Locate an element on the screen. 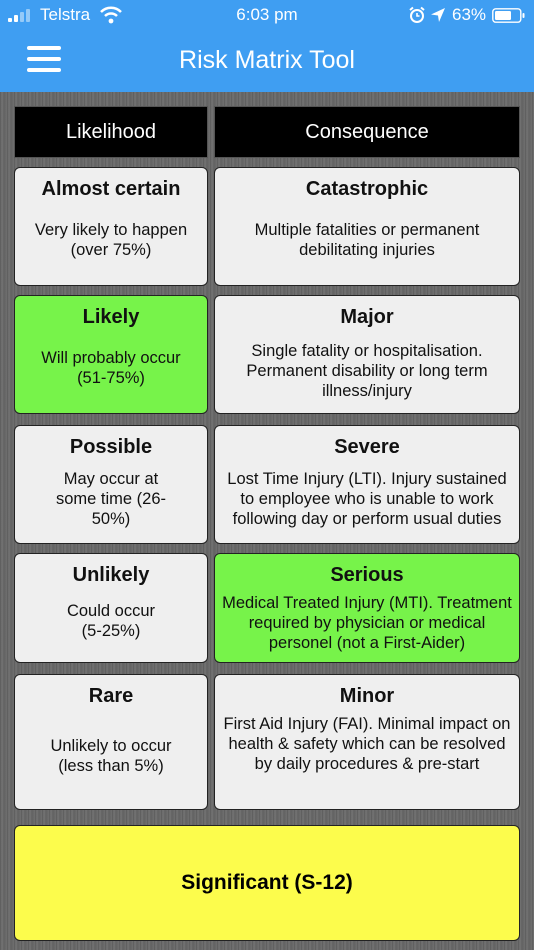 Image resolution: width=534 pixels, height=950 pixels. battery-icon is located at coordinates (508, 15).